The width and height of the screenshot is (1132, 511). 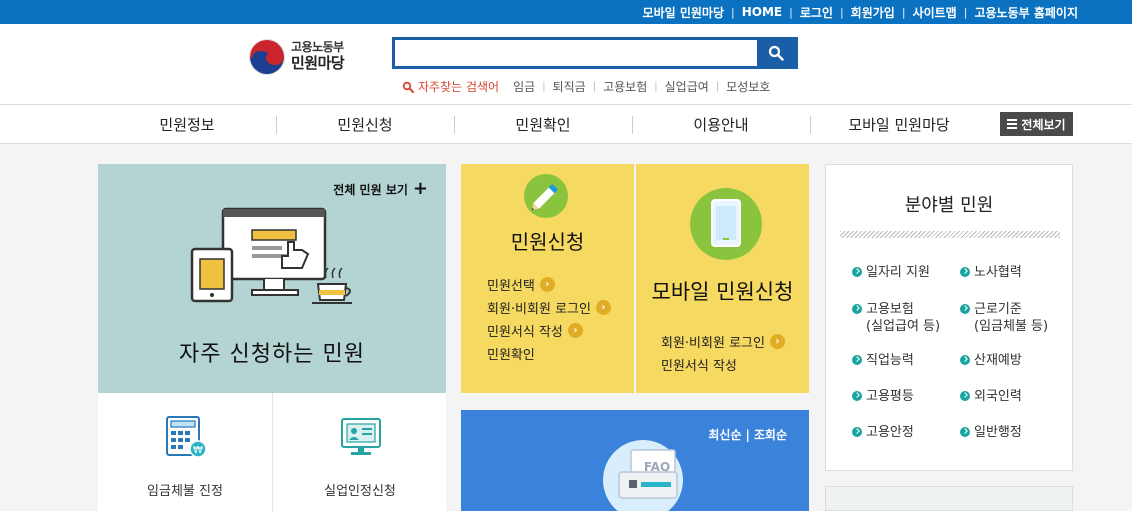 I want to click on mobile-link-form: 민원서식 작성, so click(x=723, y=364).